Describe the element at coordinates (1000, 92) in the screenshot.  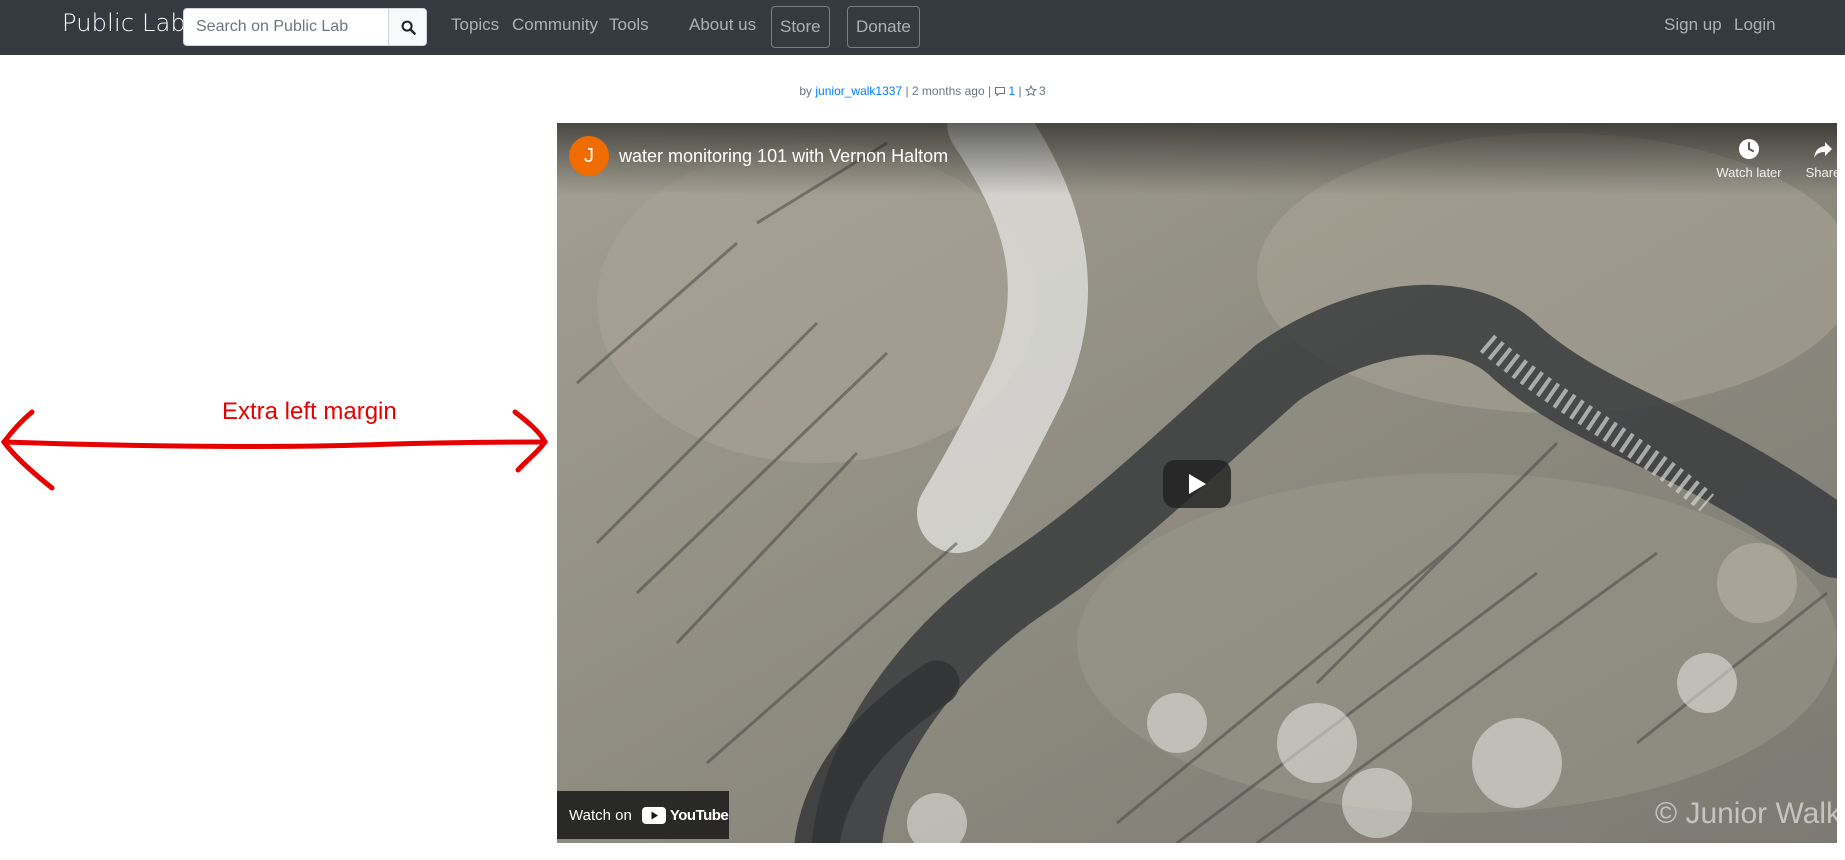
I see `comment-icon` at that location.